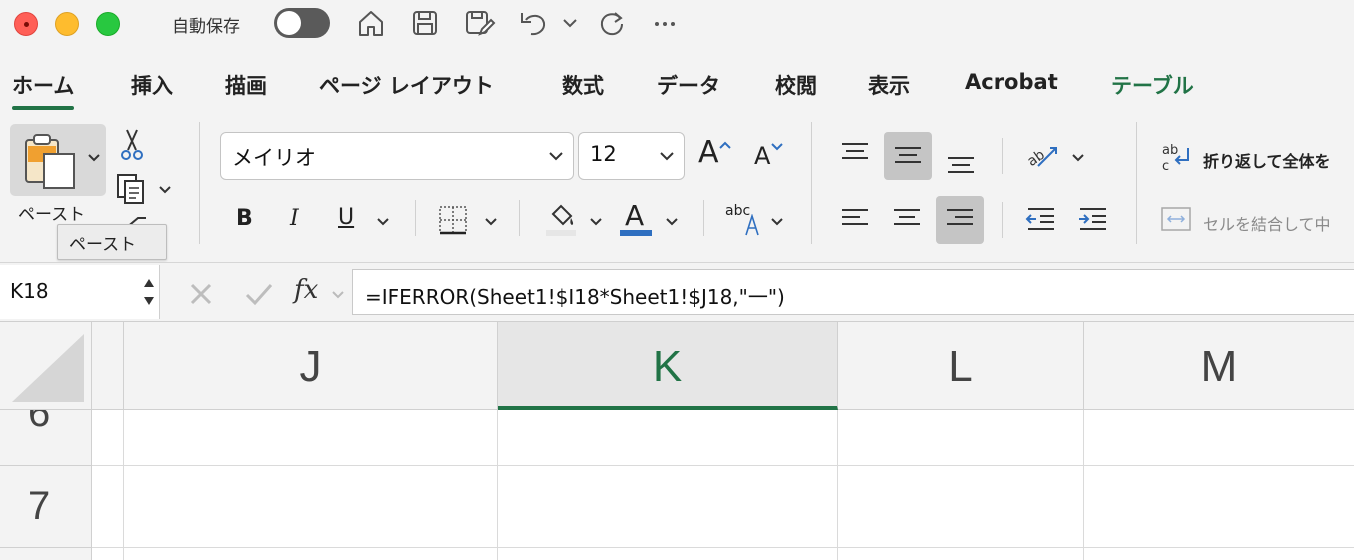  I want to click on save-as-icon, so click(479, 23).